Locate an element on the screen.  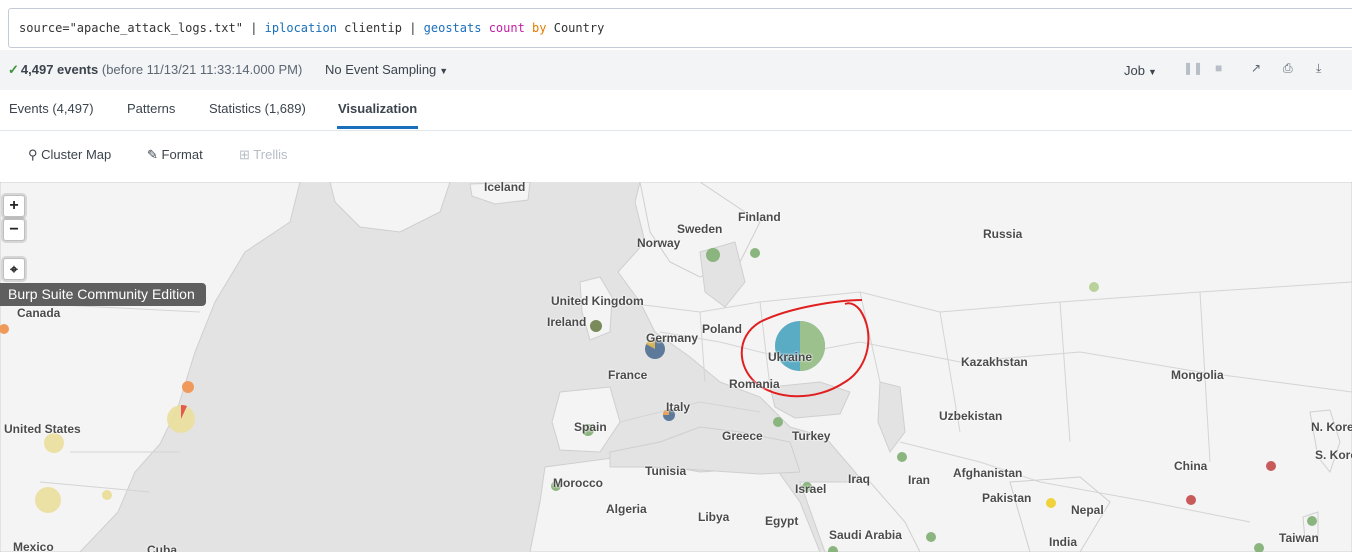
map-label-s-korea: S. Kore is located at coordinates (1333, 455).